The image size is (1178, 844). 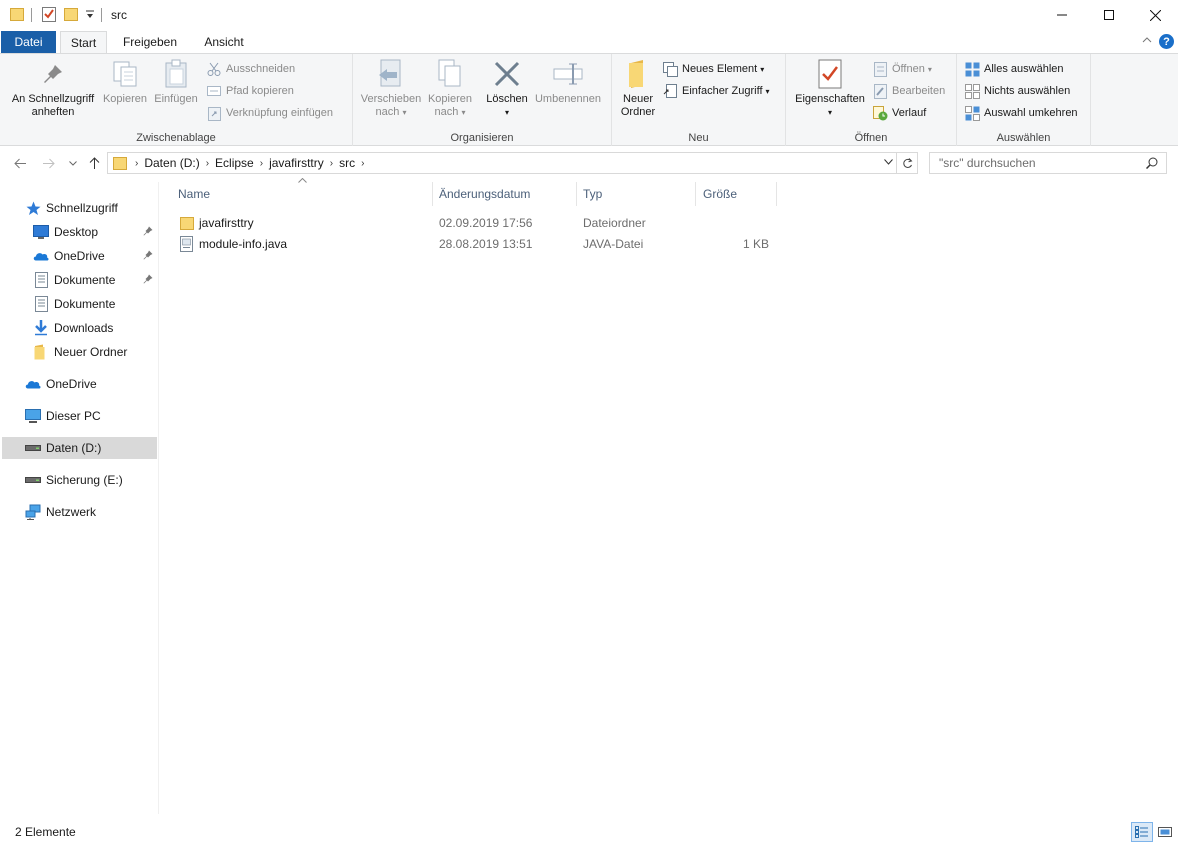 What do you see at coordinates (45, 832) in the screenshot?
I see `status-item-count: 2 Elemente` at bounding box center [45, 832].